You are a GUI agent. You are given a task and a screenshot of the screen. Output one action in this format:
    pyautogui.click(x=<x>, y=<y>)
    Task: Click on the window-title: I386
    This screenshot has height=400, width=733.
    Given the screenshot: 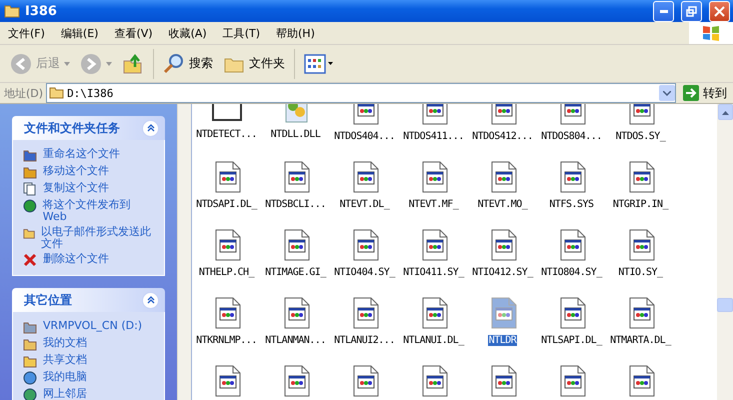 What is the action you would take?
    pyautogui.click(x=41, y=11)
    